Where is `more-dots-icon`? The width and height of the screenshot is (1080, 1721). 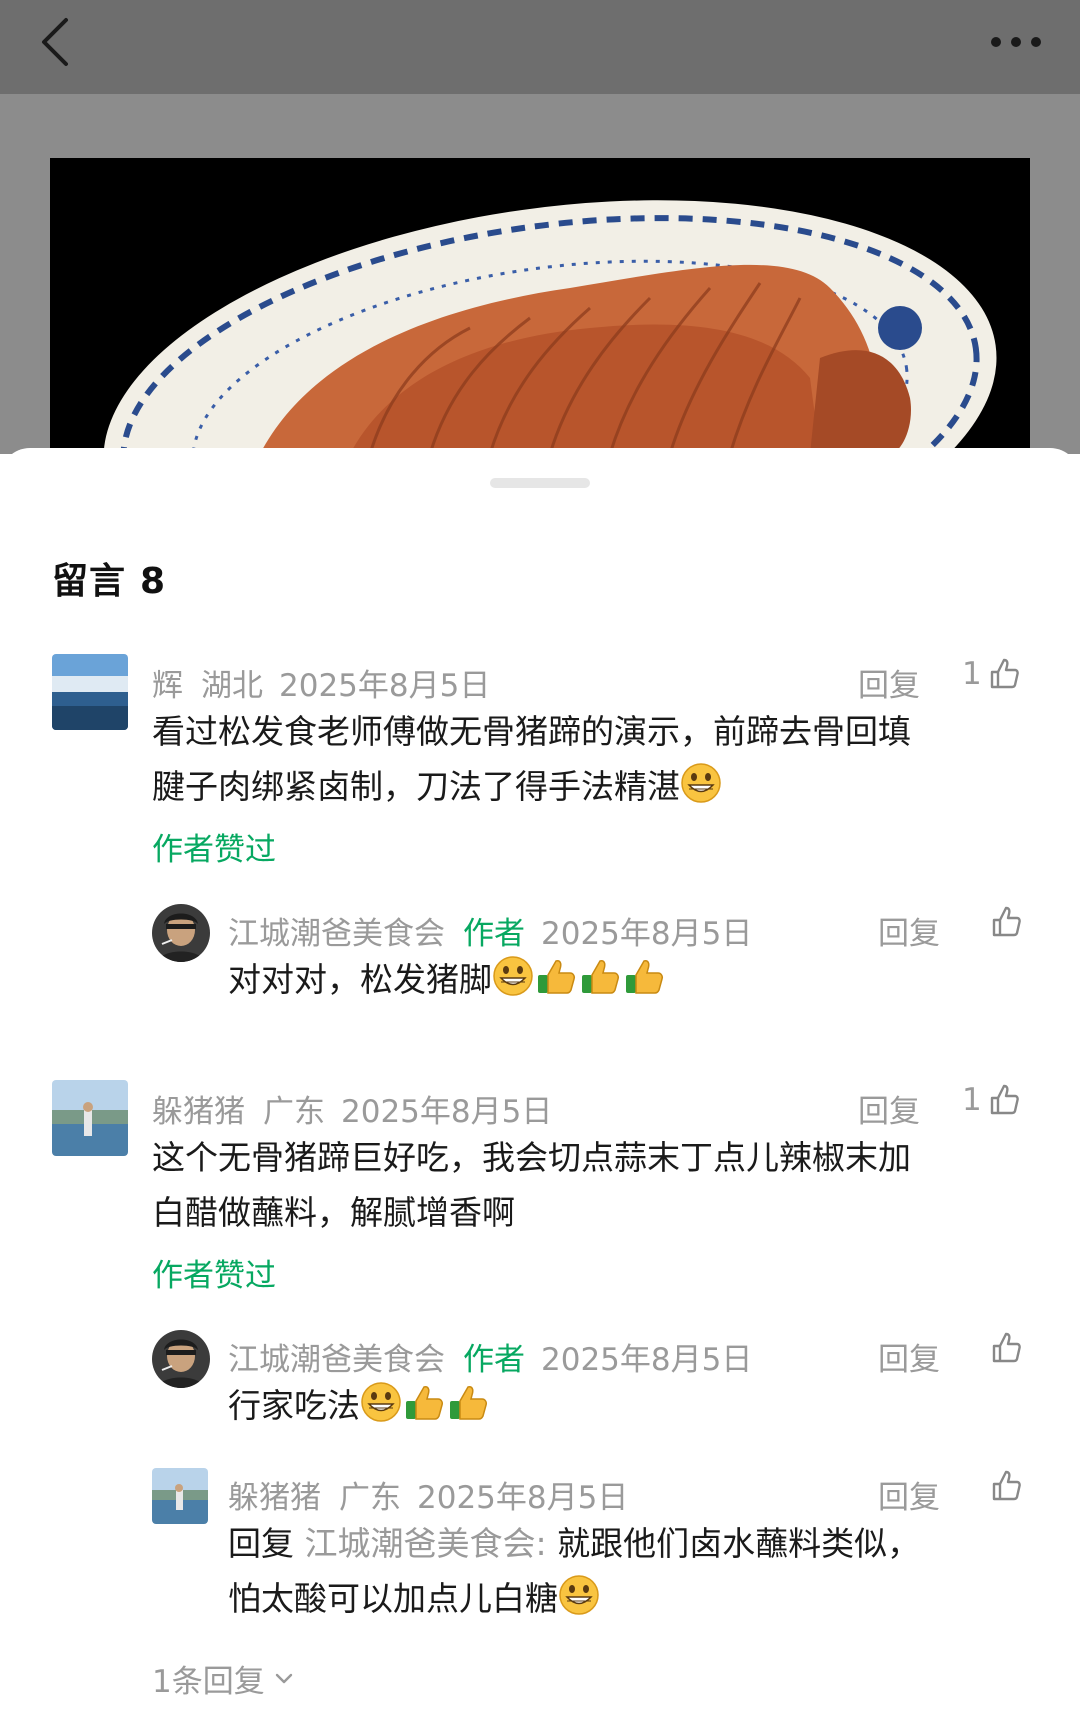 more-dots-icon is located at coordinates (1016, 42).